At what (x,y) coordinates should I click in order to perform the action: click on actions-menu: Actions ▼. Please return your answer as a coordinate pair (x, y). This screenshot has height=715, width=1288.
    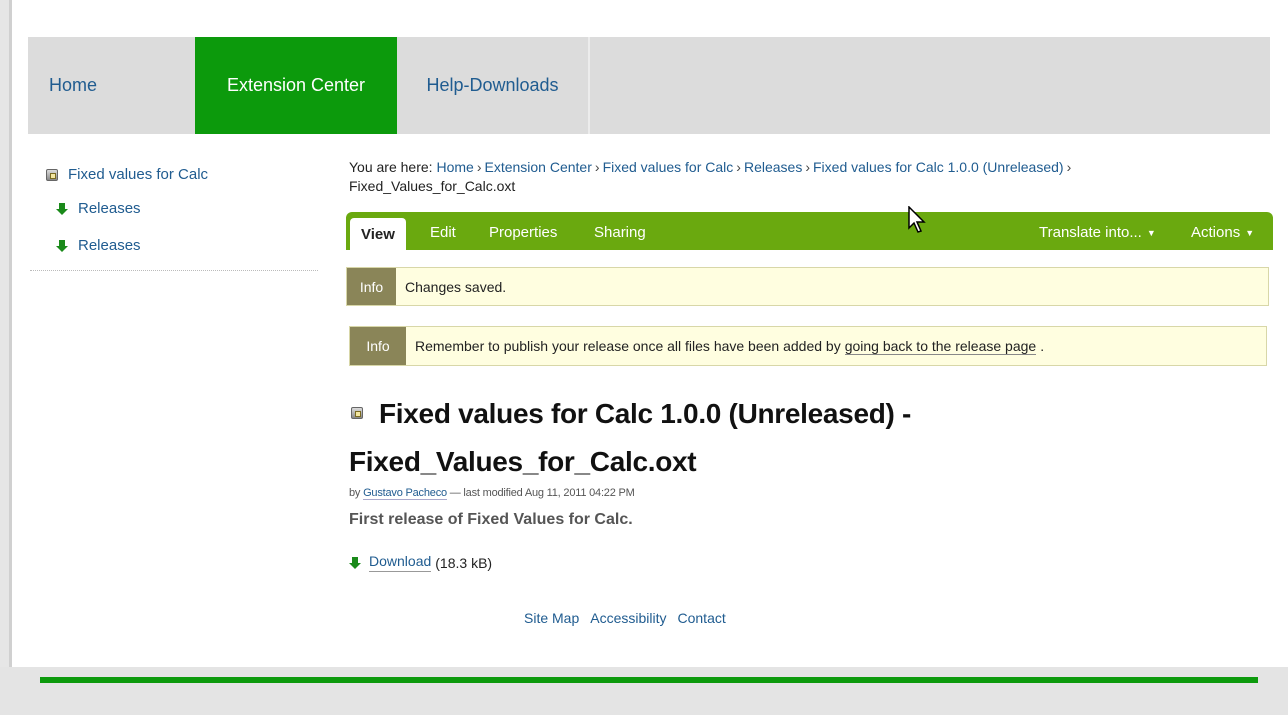
    Looking at the image, I should click on (1222, 232).